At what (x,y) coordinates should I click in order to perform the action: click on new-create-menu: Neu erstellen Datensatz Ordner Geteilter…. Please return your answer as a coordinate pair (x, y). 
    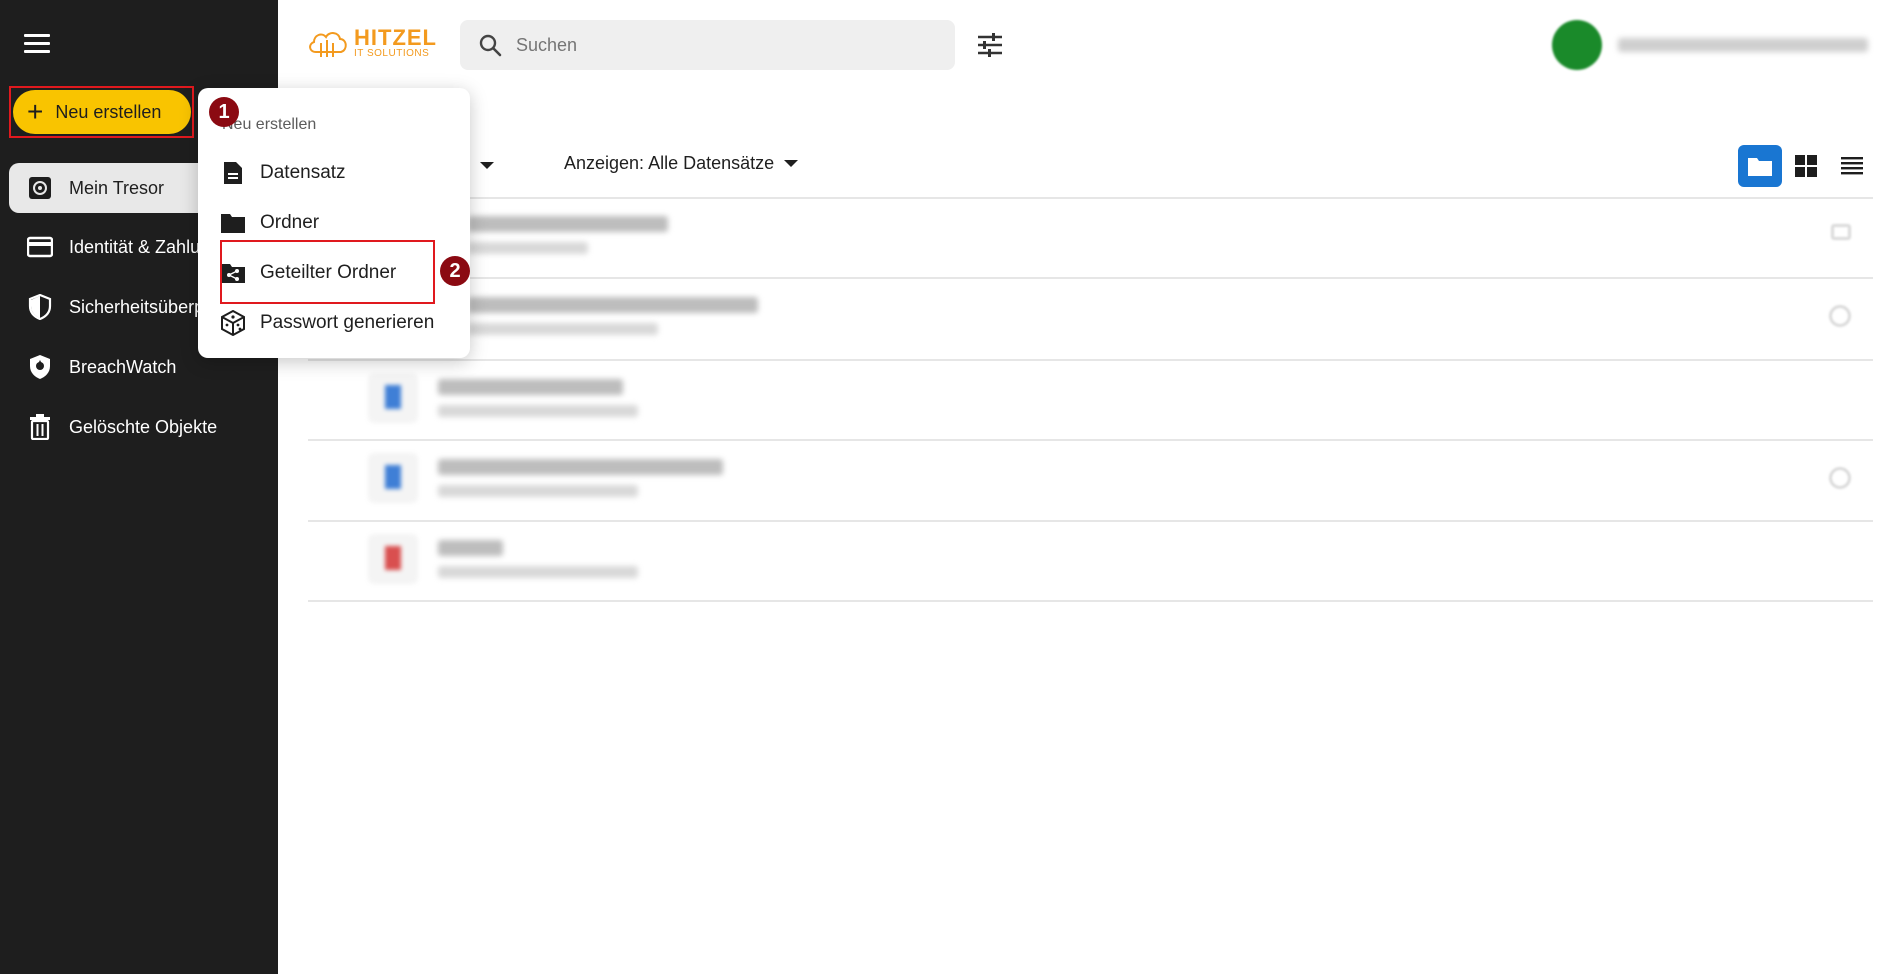
    Looking at the image, I should click on (334, 223).